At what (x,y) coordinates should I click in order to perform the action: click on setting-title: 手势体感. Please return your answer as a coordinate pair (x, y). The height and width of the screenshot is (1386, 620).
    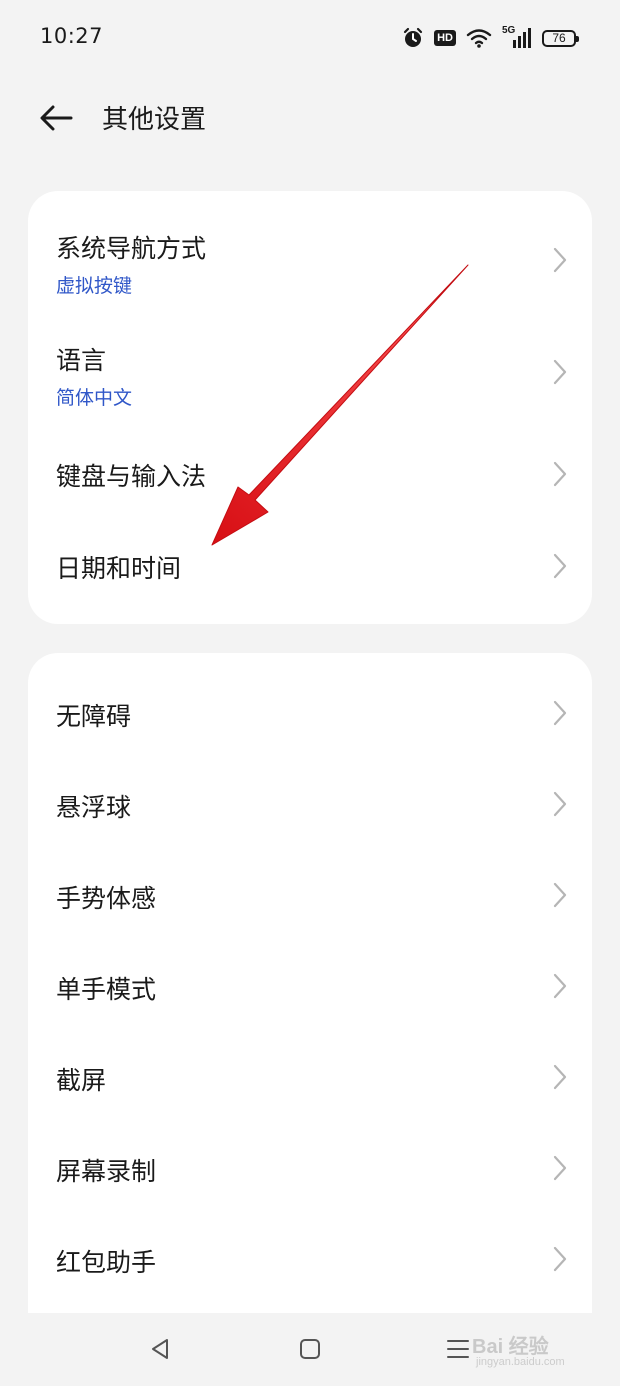
    Looking at the image, I should click on (106, 898).